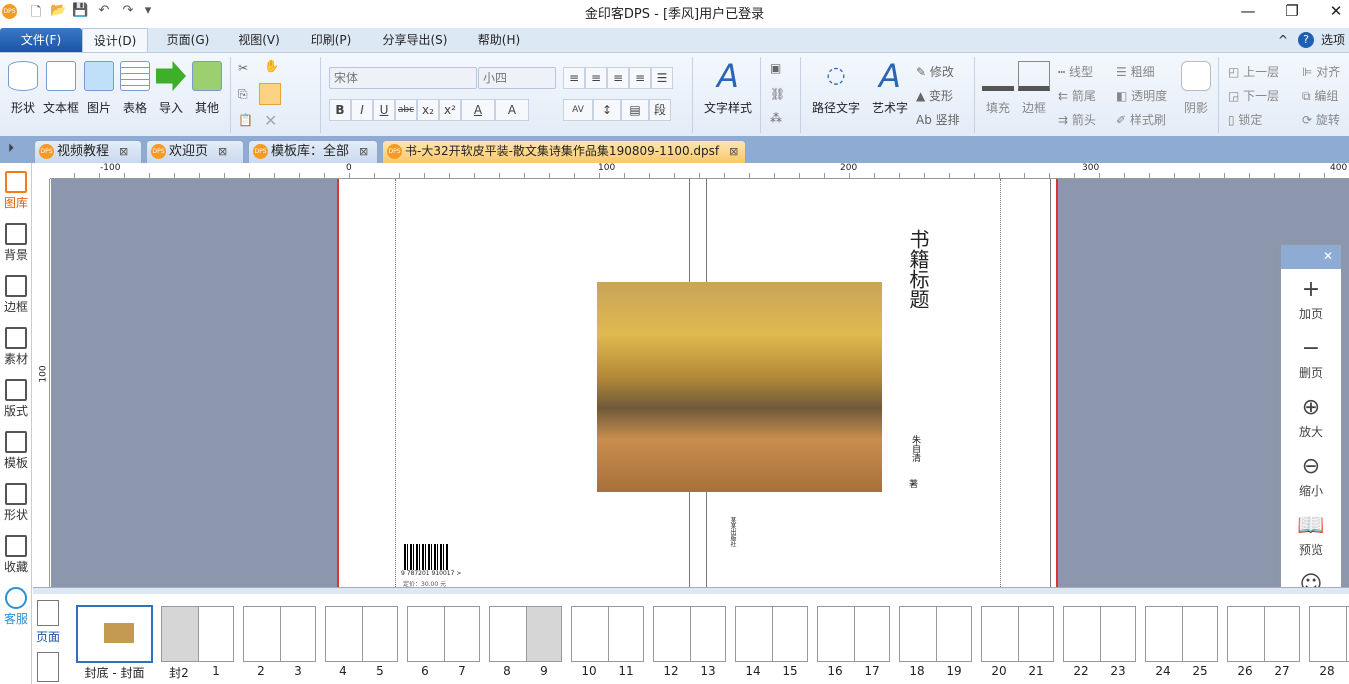  What do you see at coordinates (1245, 119) in the screenshot?
I see `lock-button: ▯ 锁定` at bounding box center [1245, 119].